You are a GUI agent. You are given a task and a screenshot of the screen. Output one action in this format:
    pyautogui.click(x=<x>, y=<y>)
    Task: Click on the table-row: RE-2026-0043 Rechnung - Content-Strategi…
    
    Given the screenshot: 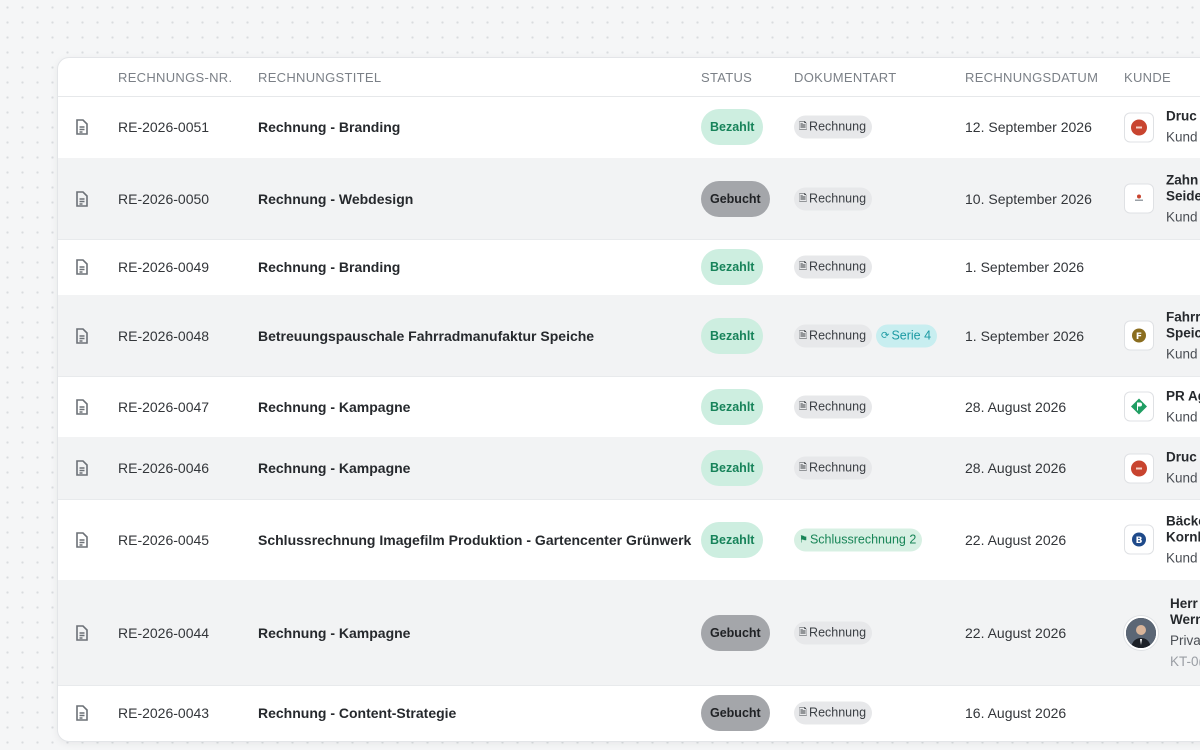 What is the action you would take?
    pyautogui.click(x=629, y=713)
    